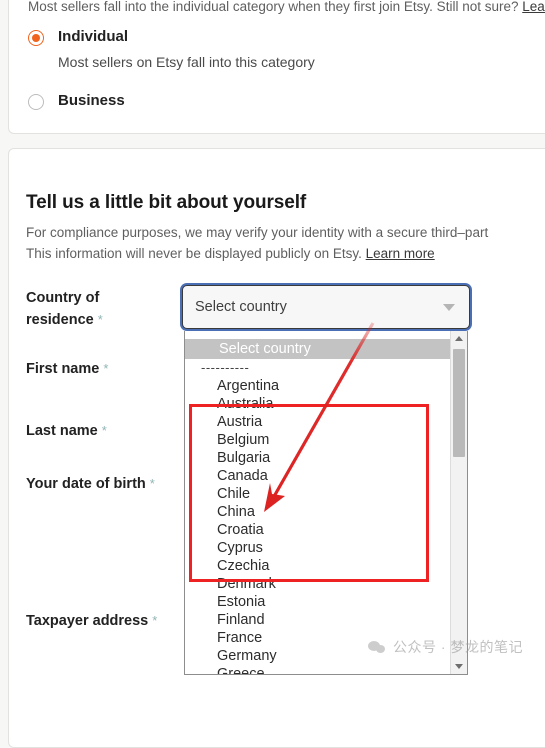 This screenshot has width=545, height=748. I want to click on country-option: China, so click(318, 512).